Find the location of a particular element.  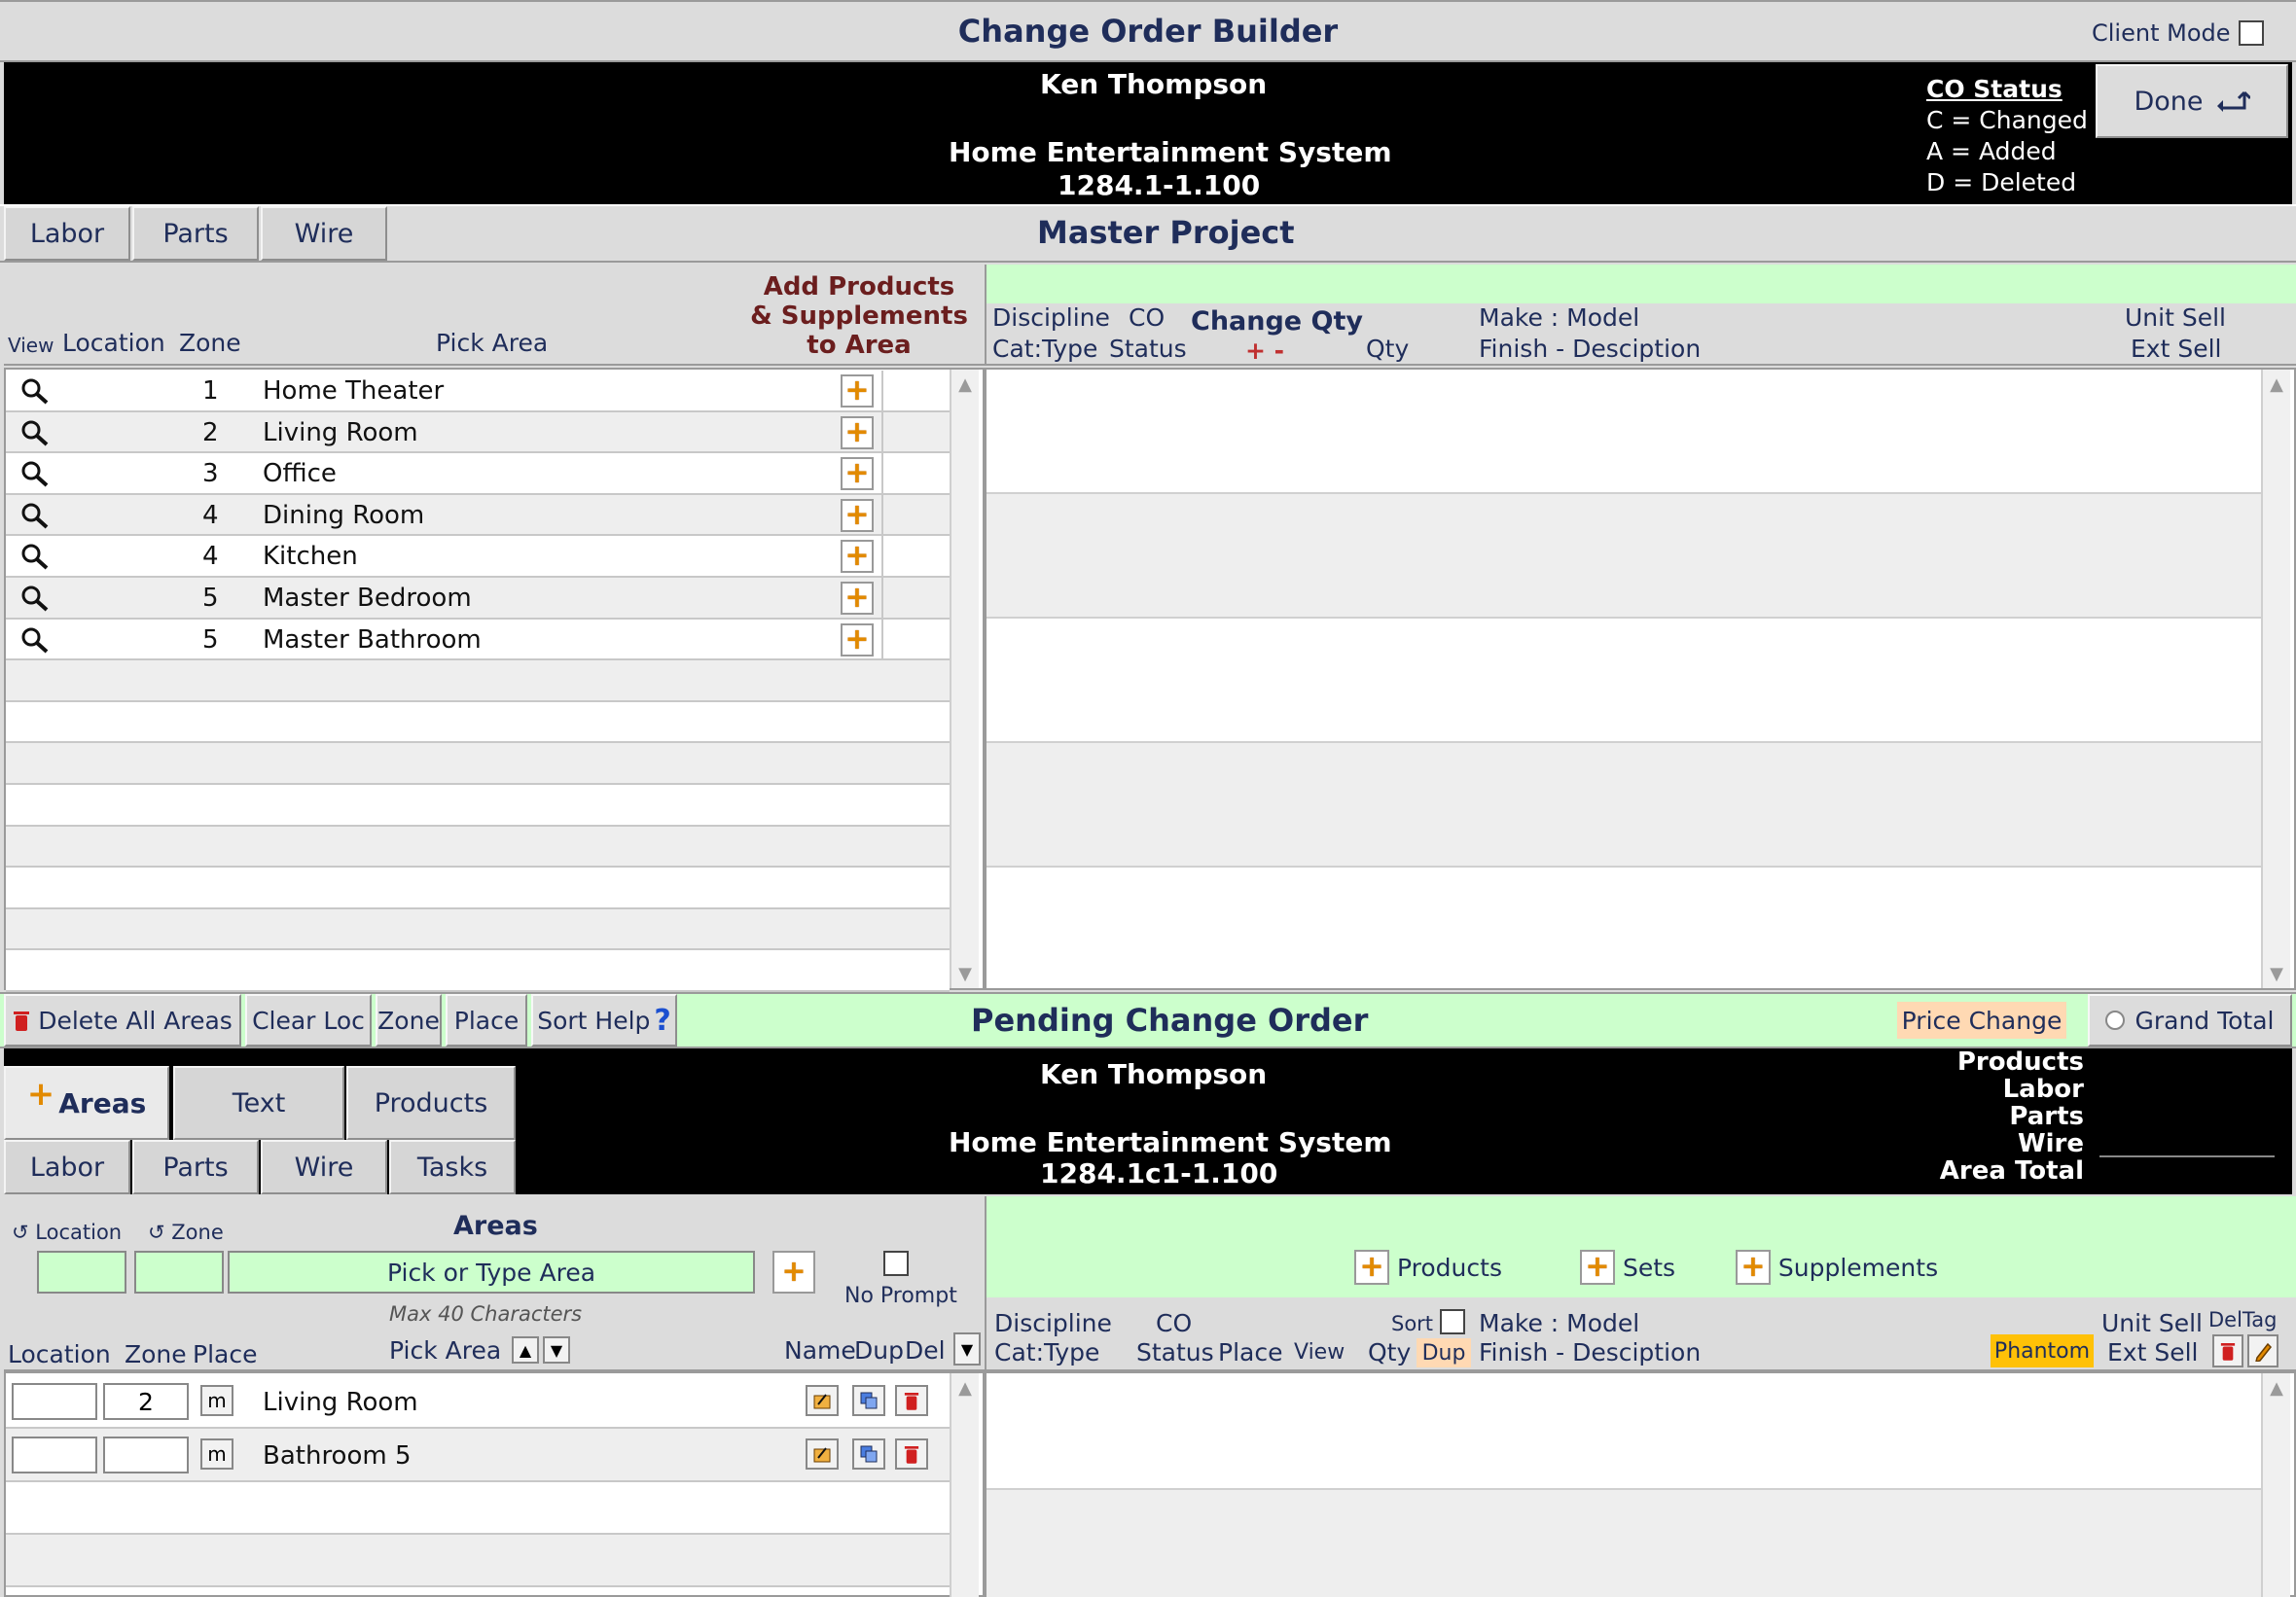

product-list-scrollbar: ▲ ▼ is located at coordinates (2275, 679).